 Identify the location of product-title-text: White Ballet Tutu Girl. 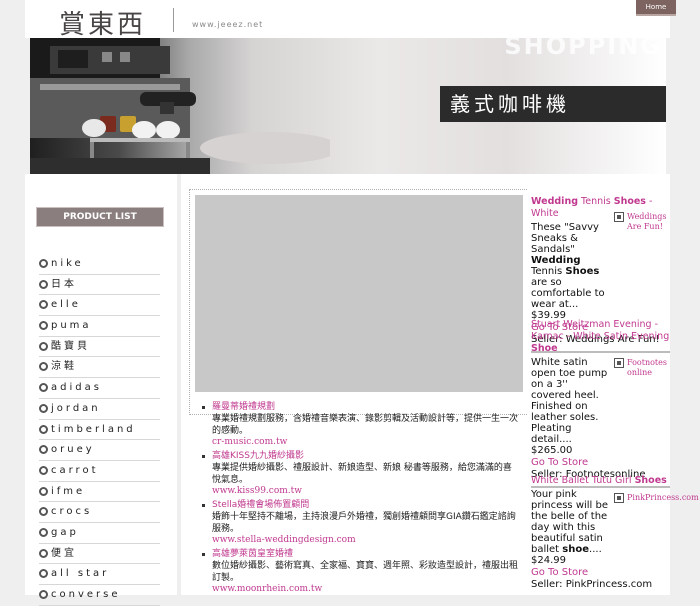
(583, 480).